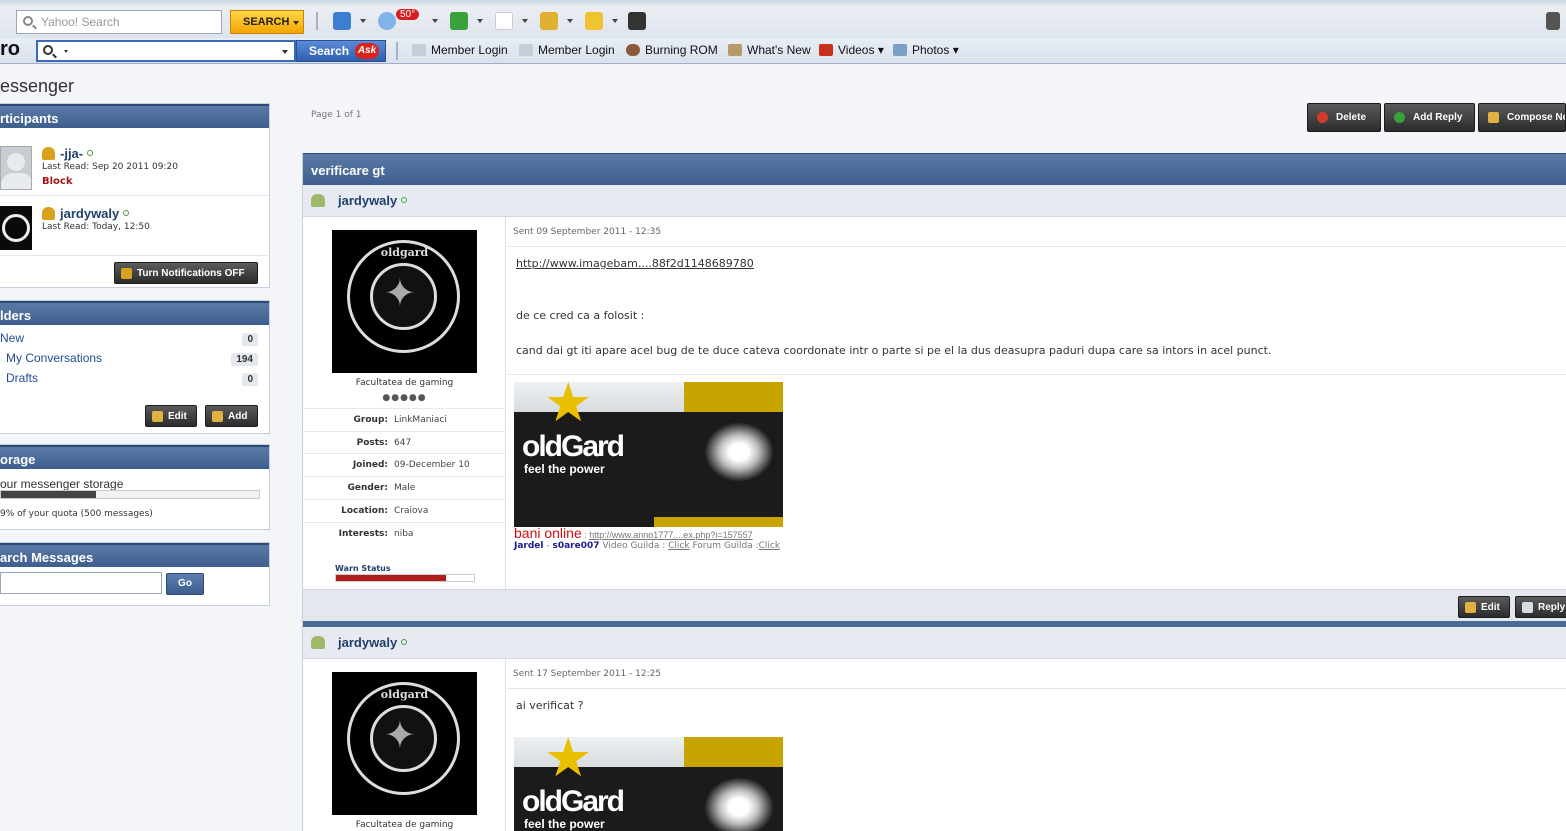 This screenshot has height=831, width=1566. I want to click on participant-name-label: -jja-, so click(72, 153).